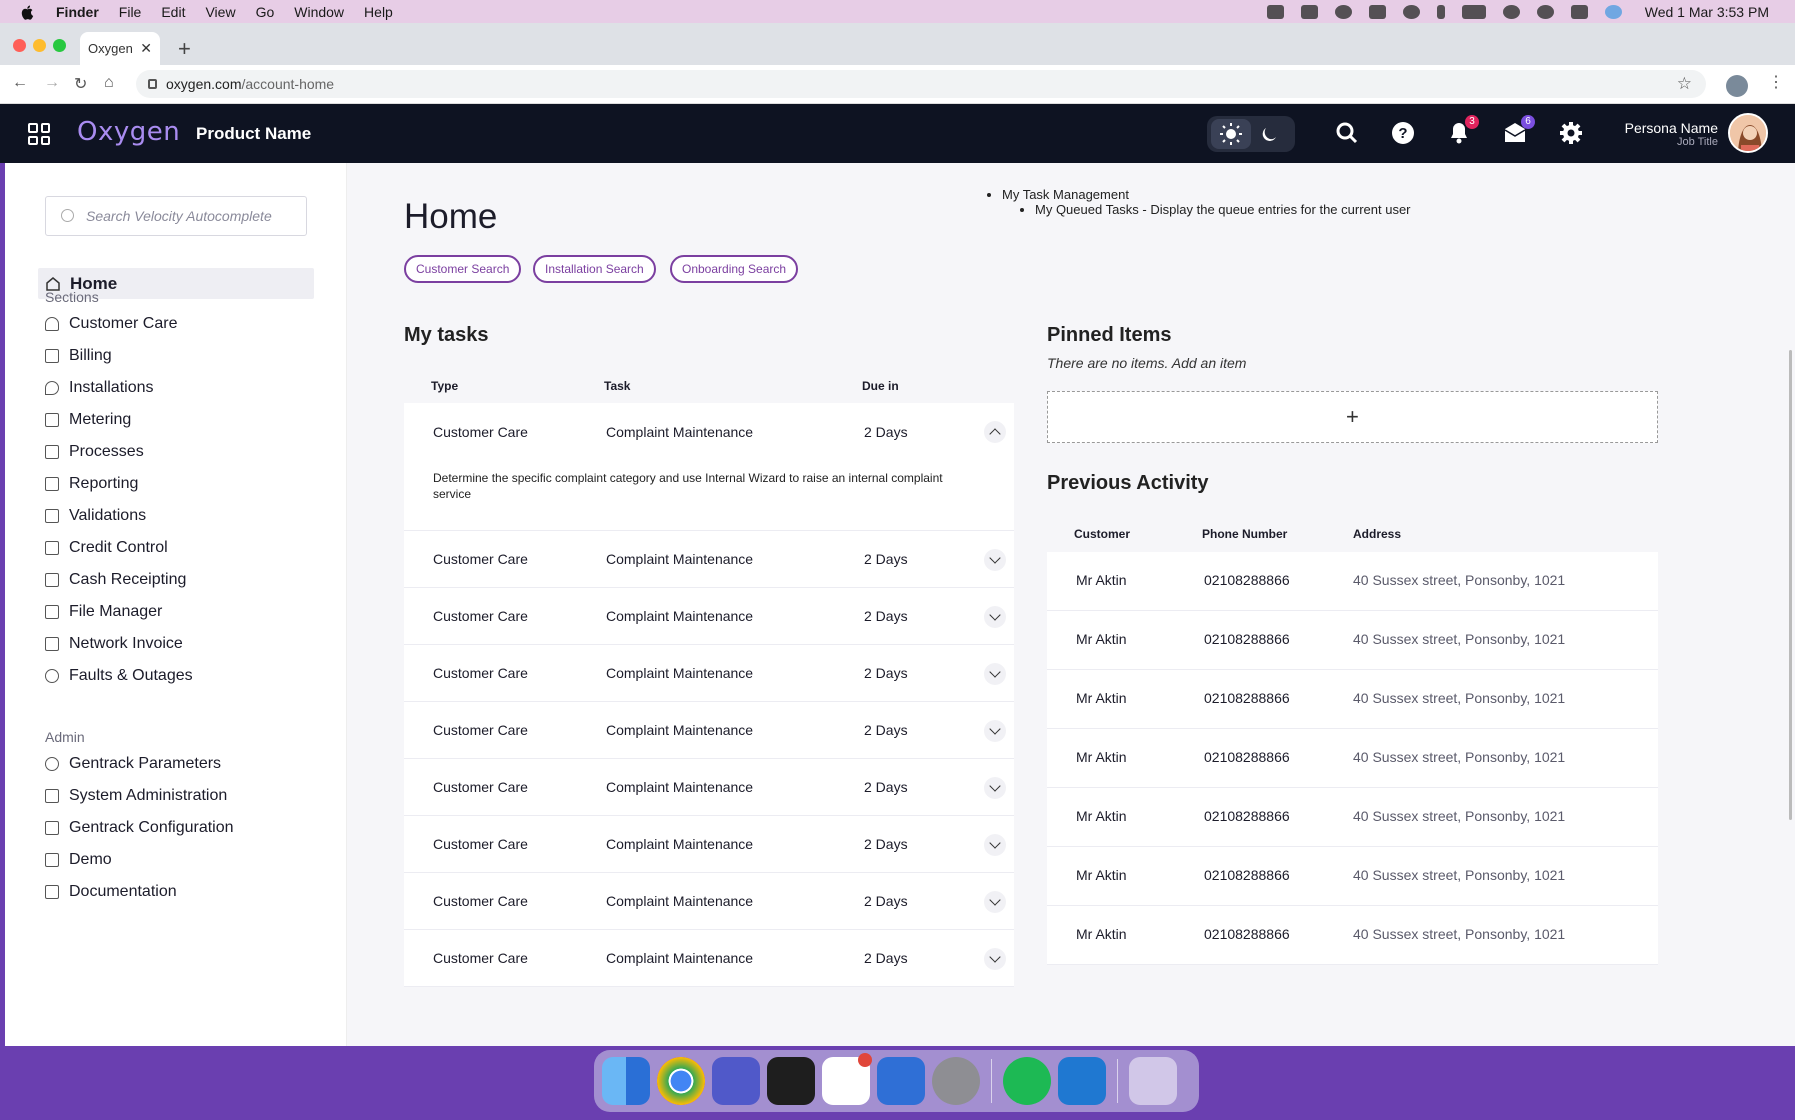 This screenshot has height=1120, width=1795. I want to click on status-cloud-icon, so click(1343, 11).